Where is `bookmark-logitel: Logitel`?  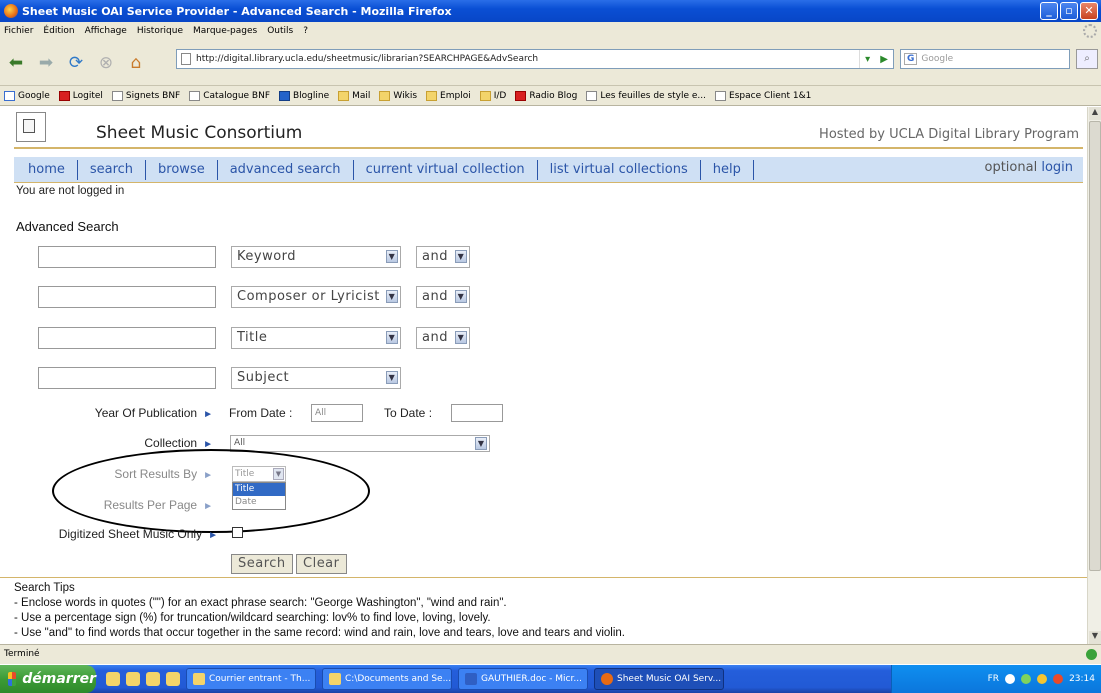 bookmark-logitel: Logitel is located at coordinates (80, 95).